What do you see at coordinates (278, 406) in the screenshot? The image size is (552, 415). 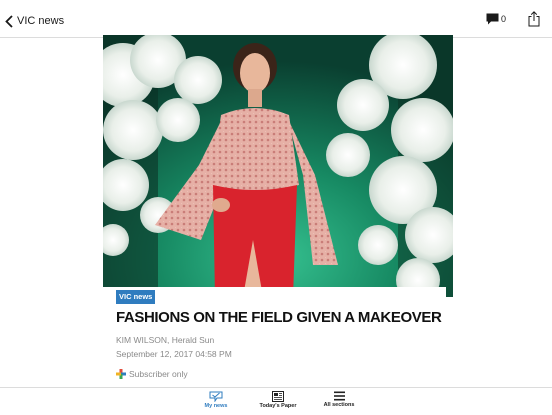 I see `tab-label: Today's Paper` at bounding box center [278, 406].